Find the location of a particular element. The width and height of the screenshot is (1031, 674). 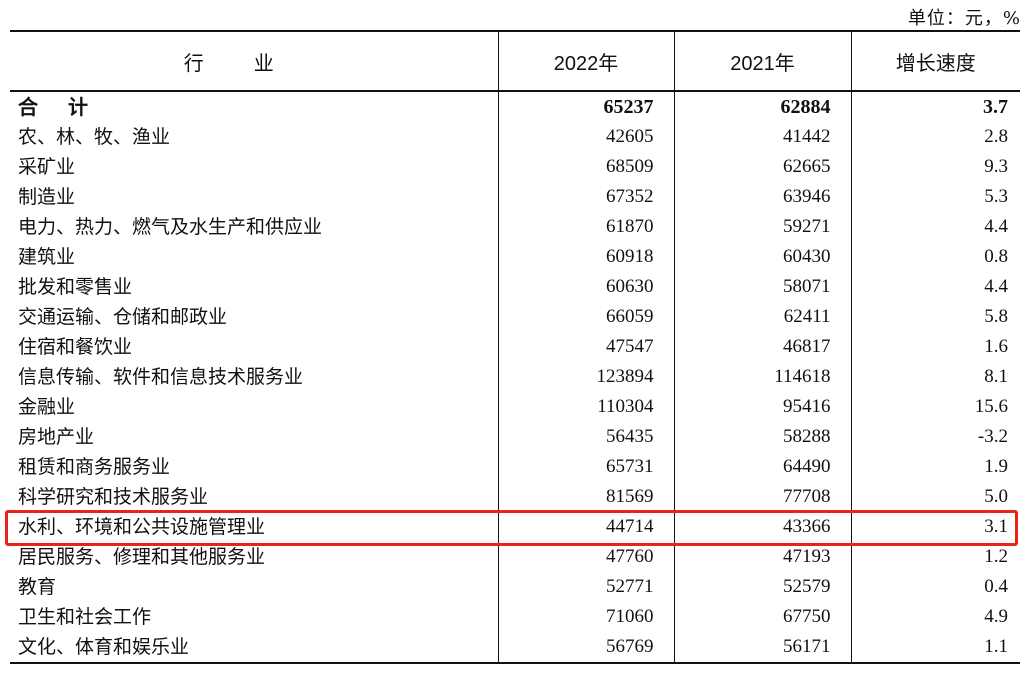

row-name: 租赁和商务服务业 is located at coordinates (94, 467).